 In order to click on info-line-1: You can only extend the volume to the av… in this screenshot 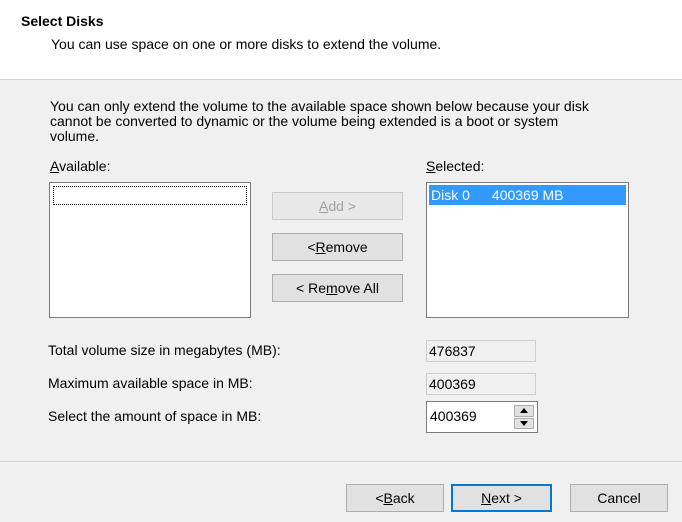, I will do `click(319, 106)`.